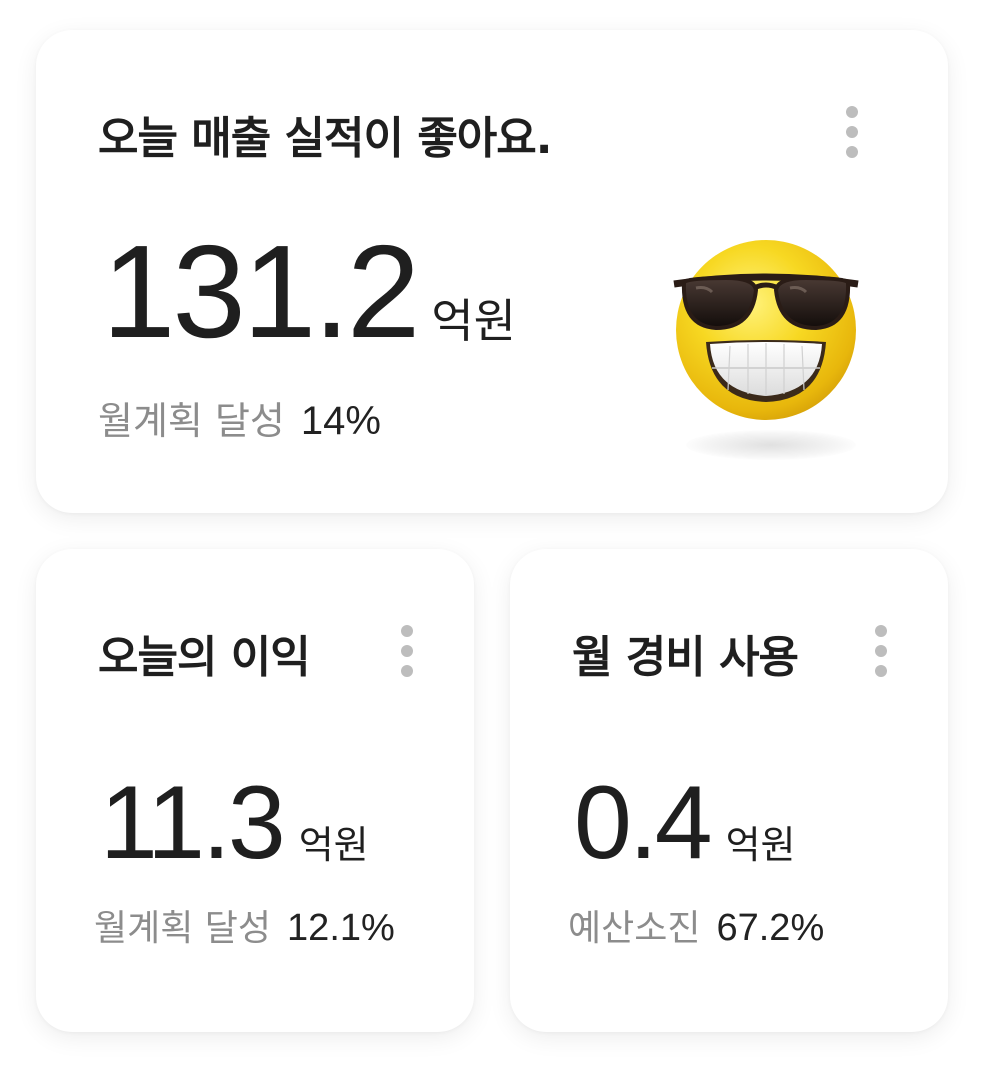 The height and width of the screenshot is (1074, 984). What do you see at coordinates (473, 321) in the screenshot?
I see `sales-unit: 억원` at bounding box center [473, 321].